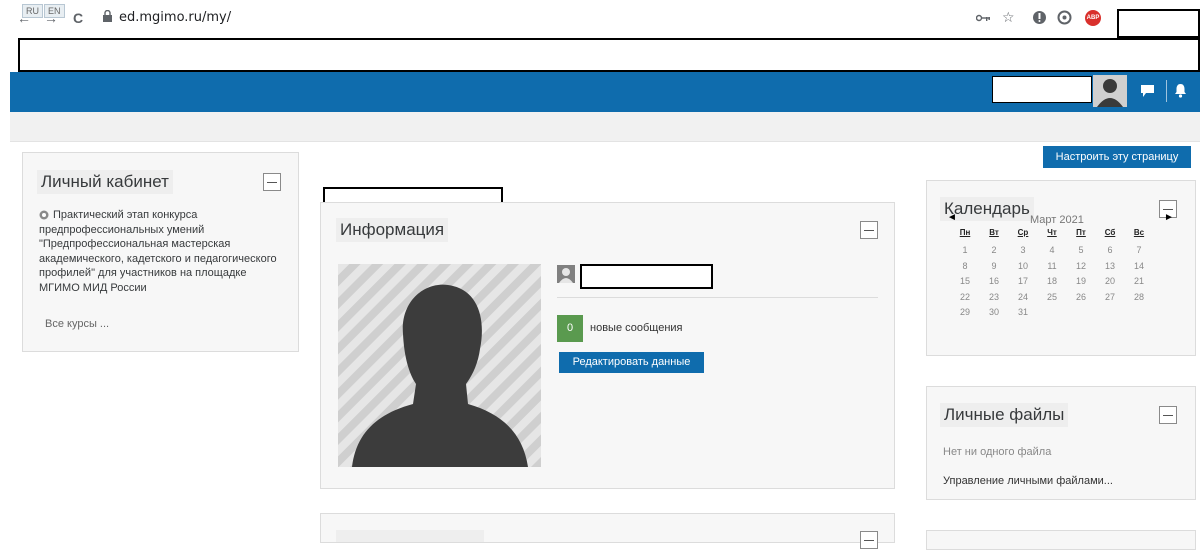  Describe the element at coordinates (994, 297) in the screenshot. I see `calendar-day: 23` at that location.